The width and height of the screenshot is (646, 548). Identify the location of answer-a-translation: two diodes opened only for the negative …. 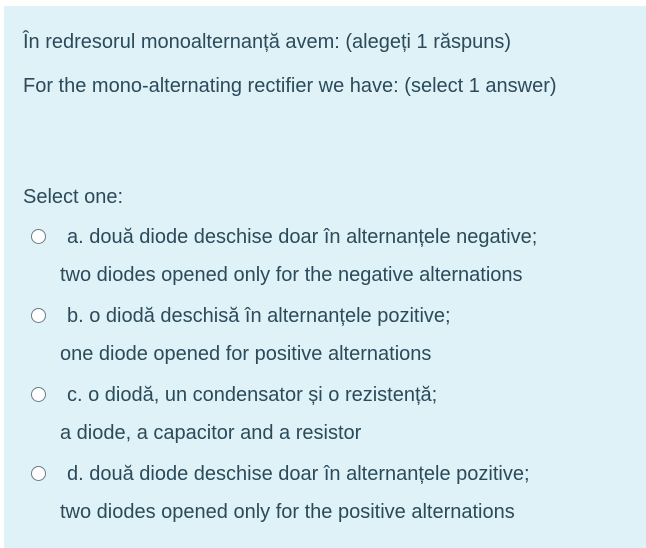
(291, 275).